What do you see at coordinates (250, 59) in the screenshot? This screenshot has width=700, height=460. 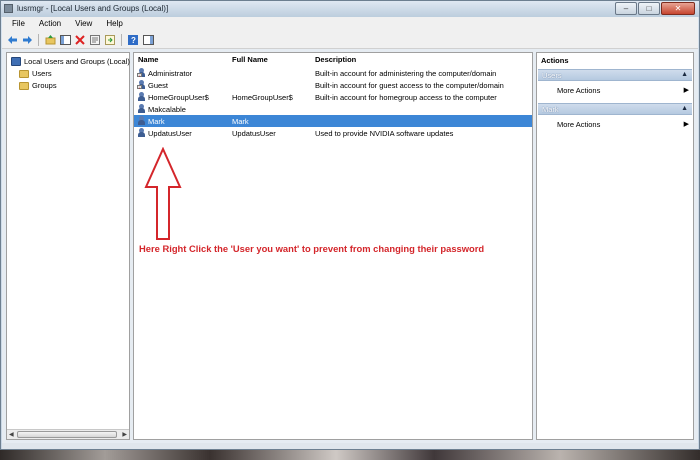 I see `column-header-full-name: Full Name` at bounding box center [250, 59].